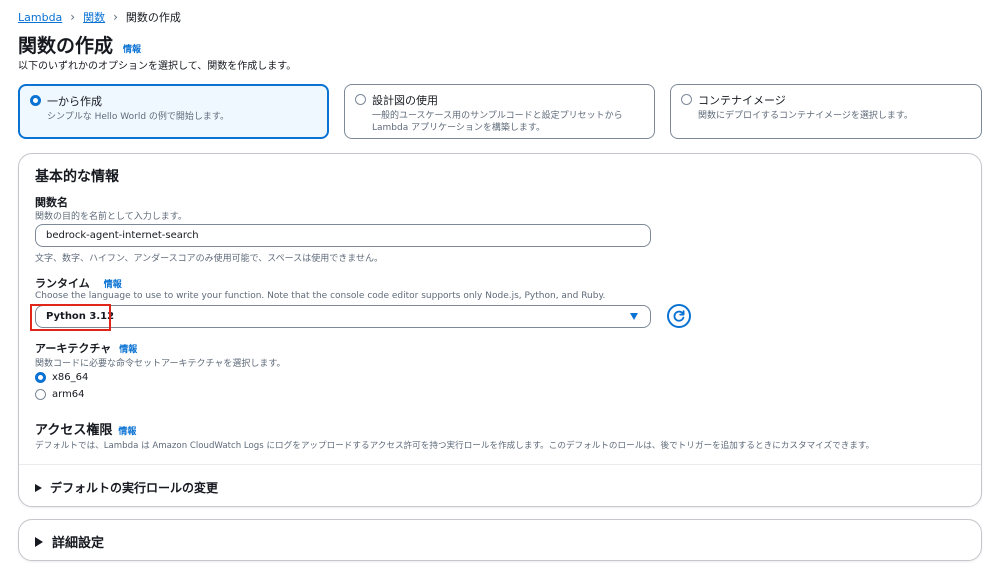 The image size is (1000, 573). What do you see at coordinates (113, 283) in the screenshot?
I see `runtime-info-link: 情報` at bounding box center [113, 283].